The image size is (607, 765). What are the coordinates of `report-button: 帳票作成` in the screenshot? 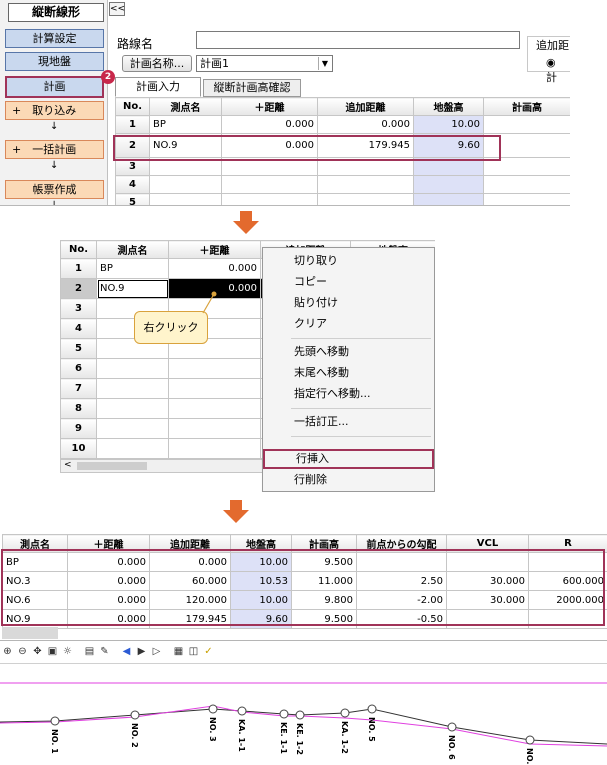 It's located at (54, 189).